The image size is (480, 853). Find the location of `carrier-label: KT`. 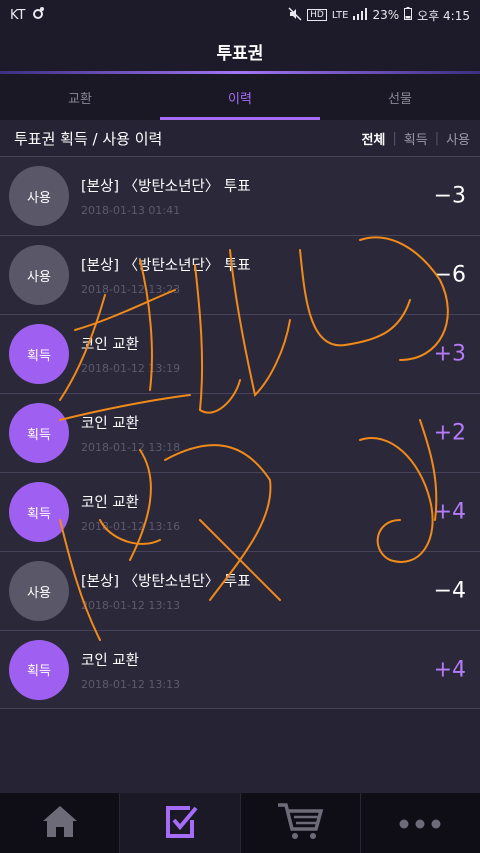

carrier-label: KT is located at coordinates (18, 15).